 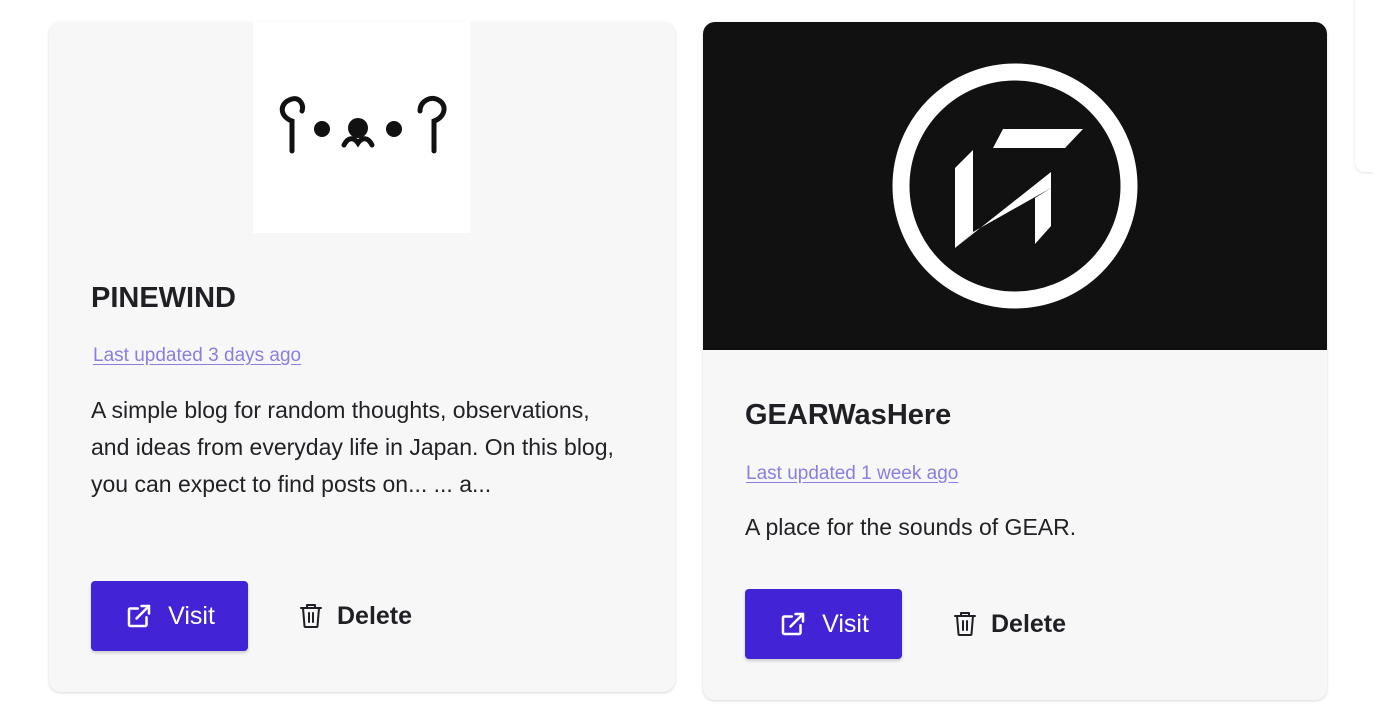 I want to click on gear-logo-icon, so click(x=1015, y=186).